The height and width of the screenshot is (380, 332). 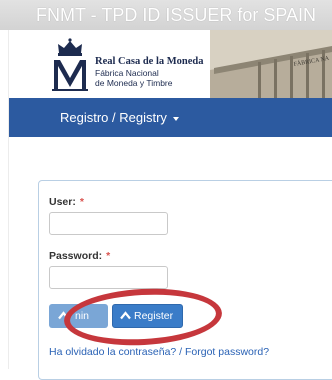 What do you see at coordinates (149, 61) in the screenshot?
I see `brand-name: Real Casa de la Moneda` at bounding box center [149, 61].